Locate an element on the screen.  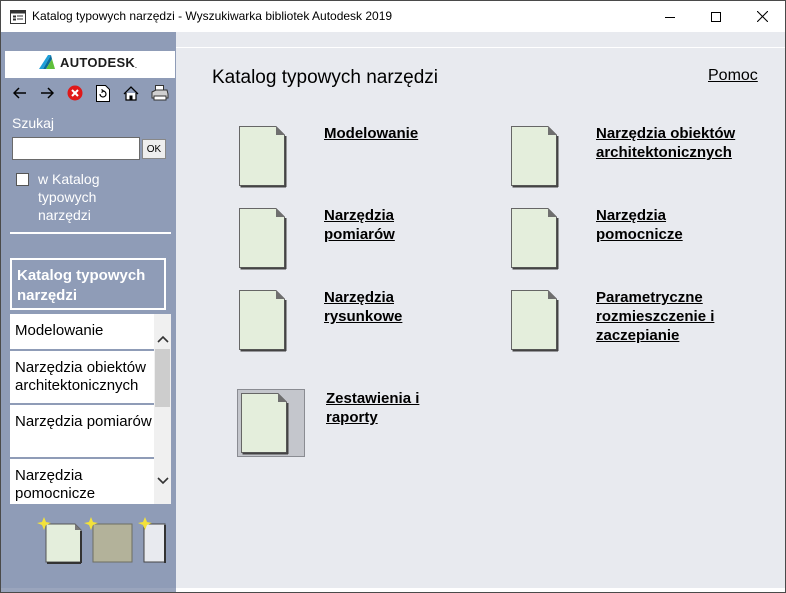
page-title: Katalog typowych narzędzi is located at coordinates (325, 77).